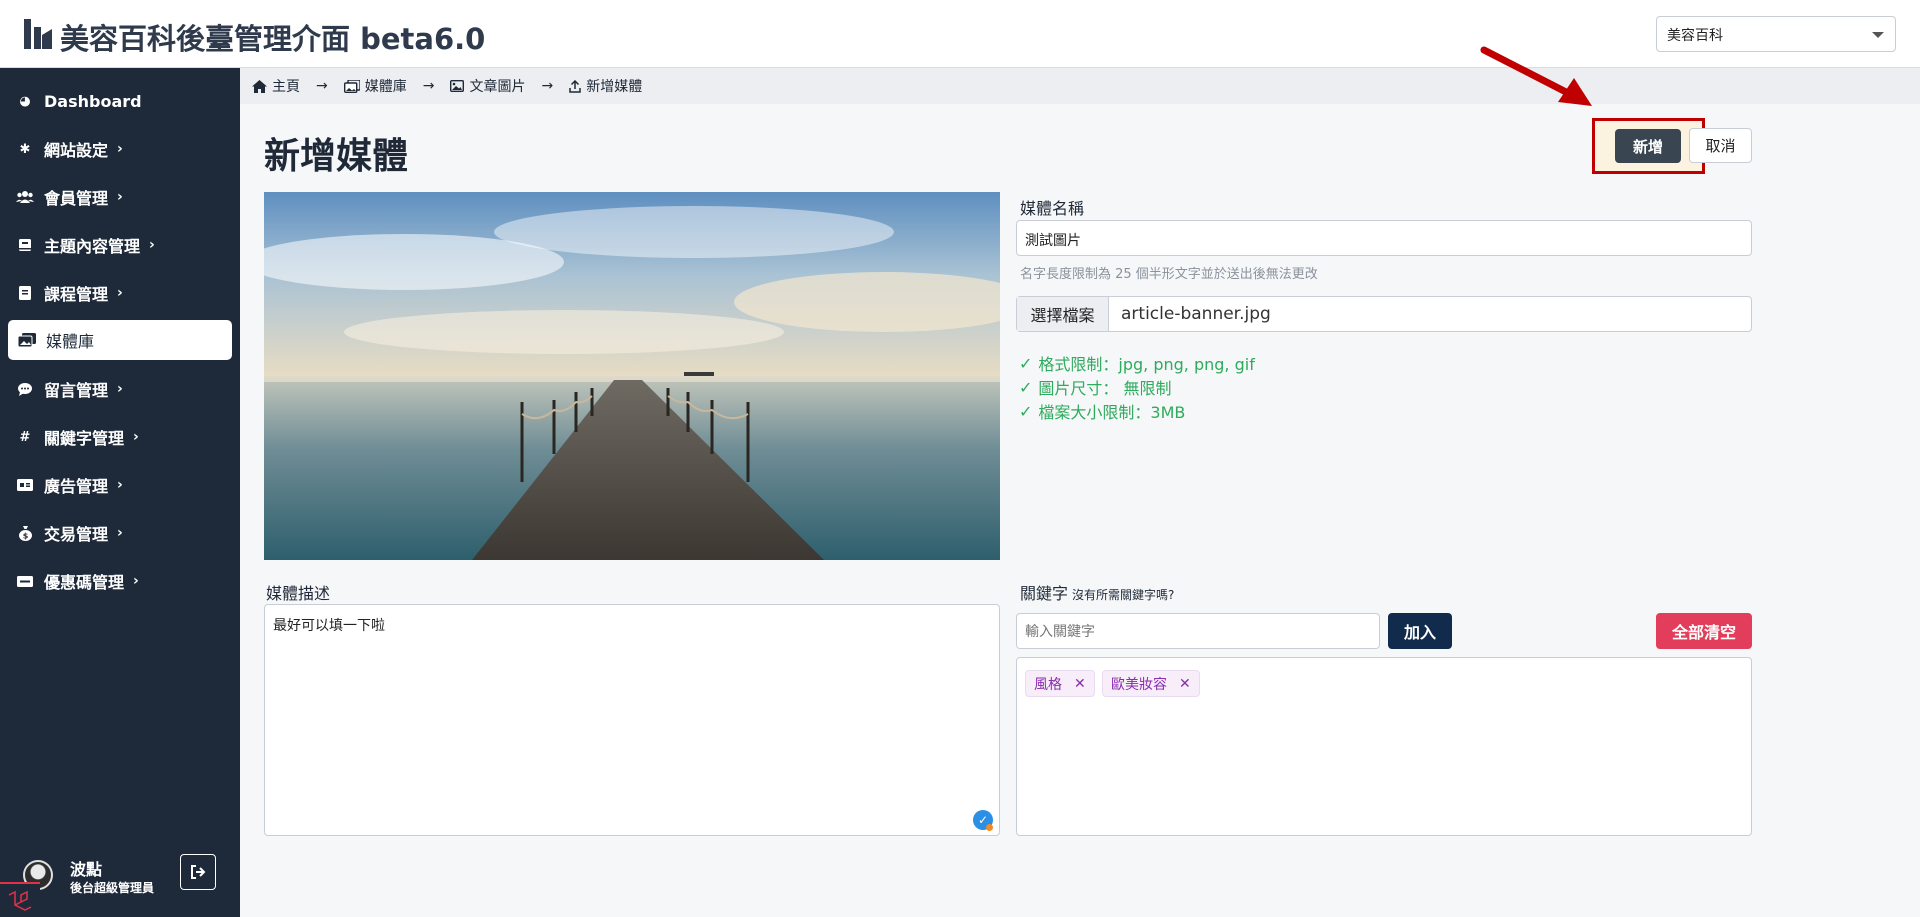 This screenshot has width=1920, height=917. What do you see at coordinates (38, 34) in the screenshot?
I see `logo-icon` at bounding box center [38, 34].